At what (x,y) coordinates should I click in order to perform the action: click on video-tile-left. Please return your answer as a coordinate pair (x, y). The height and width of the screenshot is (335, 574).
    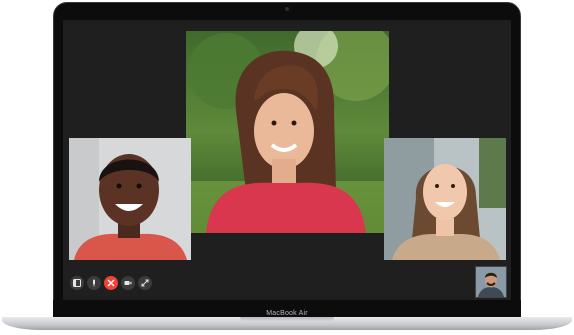
    Looking at the image, I should click on (130, 199).